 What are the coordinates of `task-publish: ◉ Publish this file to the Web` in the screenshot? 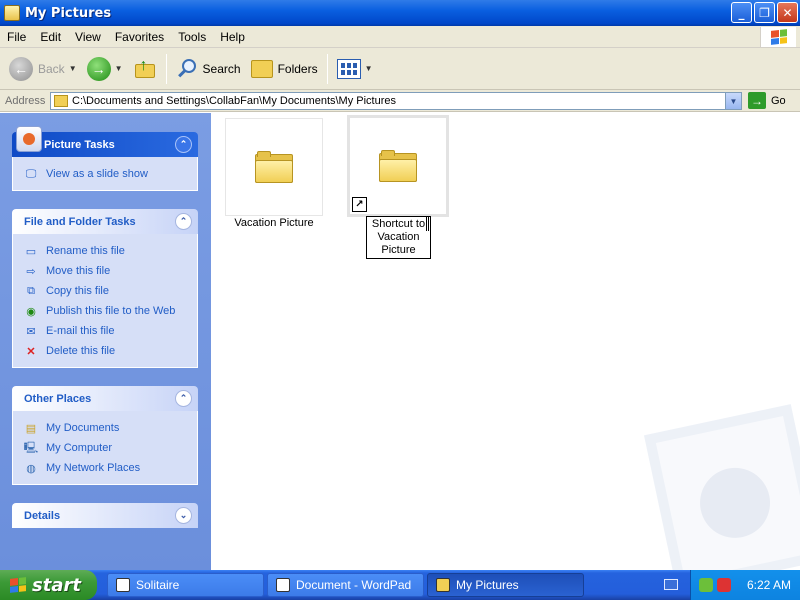 It's located at (110, 311).